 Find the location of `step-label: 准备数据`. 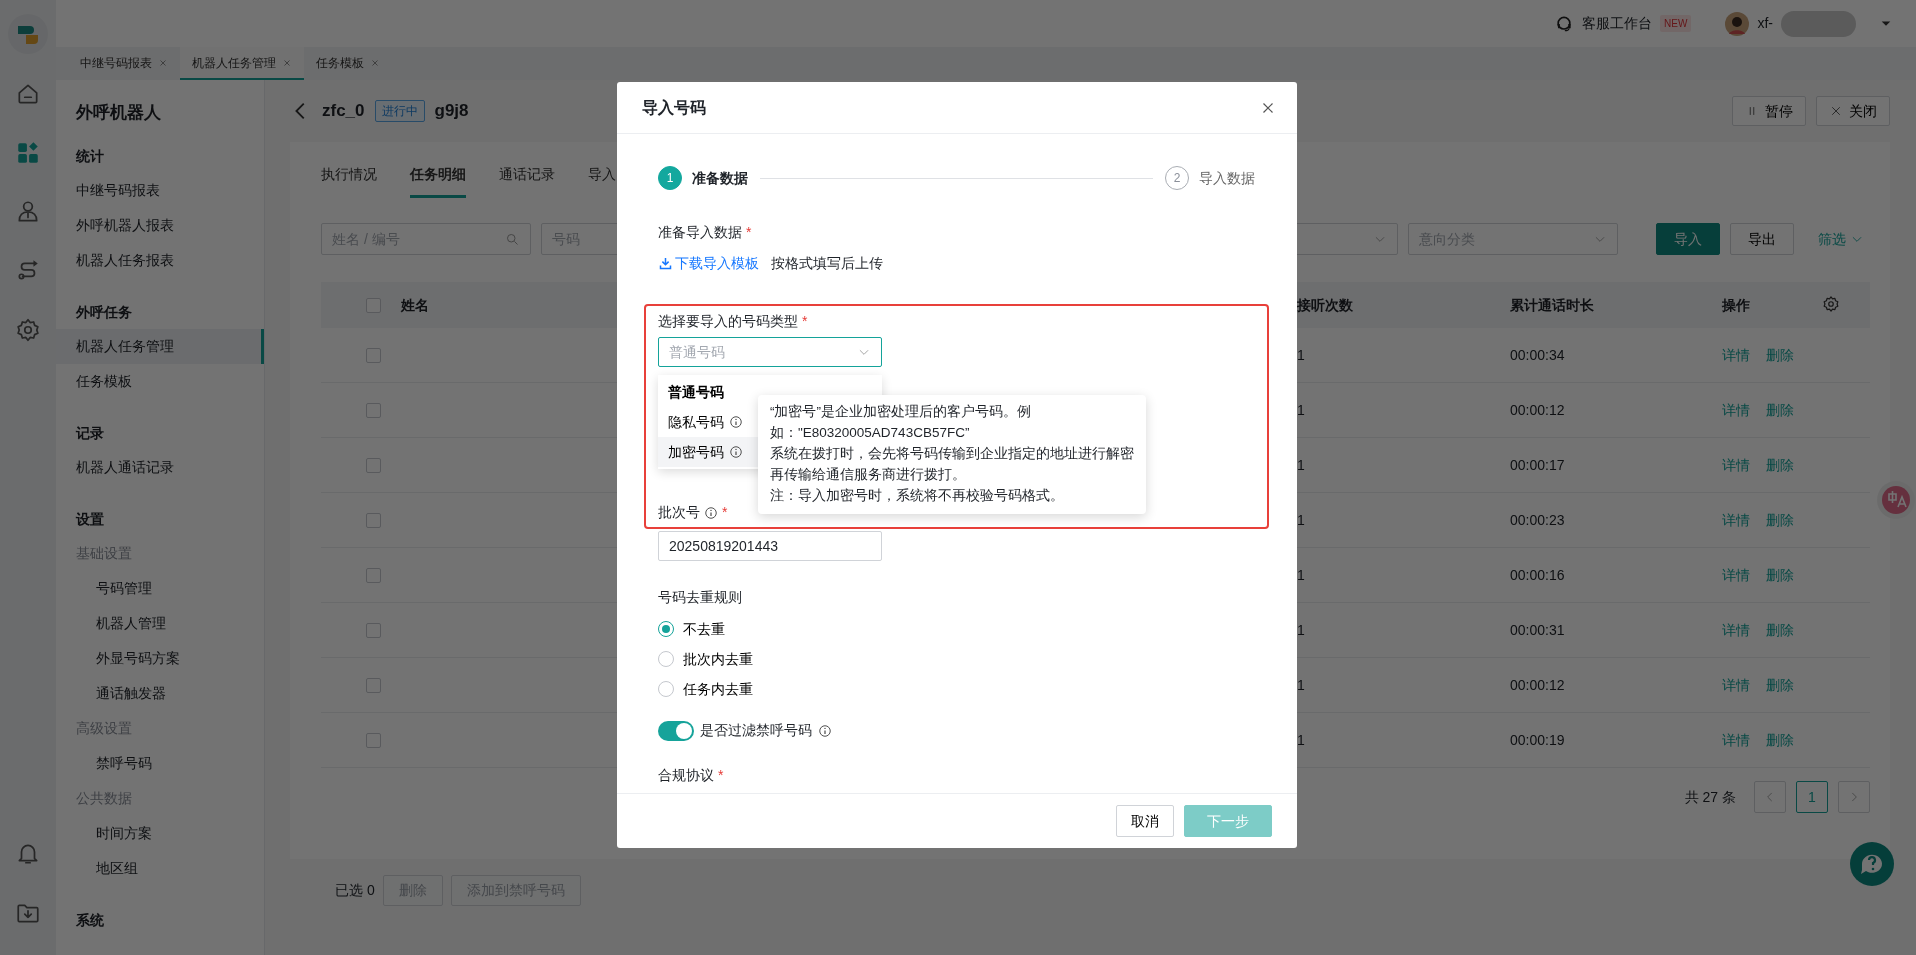

step-label: 准备数据 is located at coordinates (720, 178).